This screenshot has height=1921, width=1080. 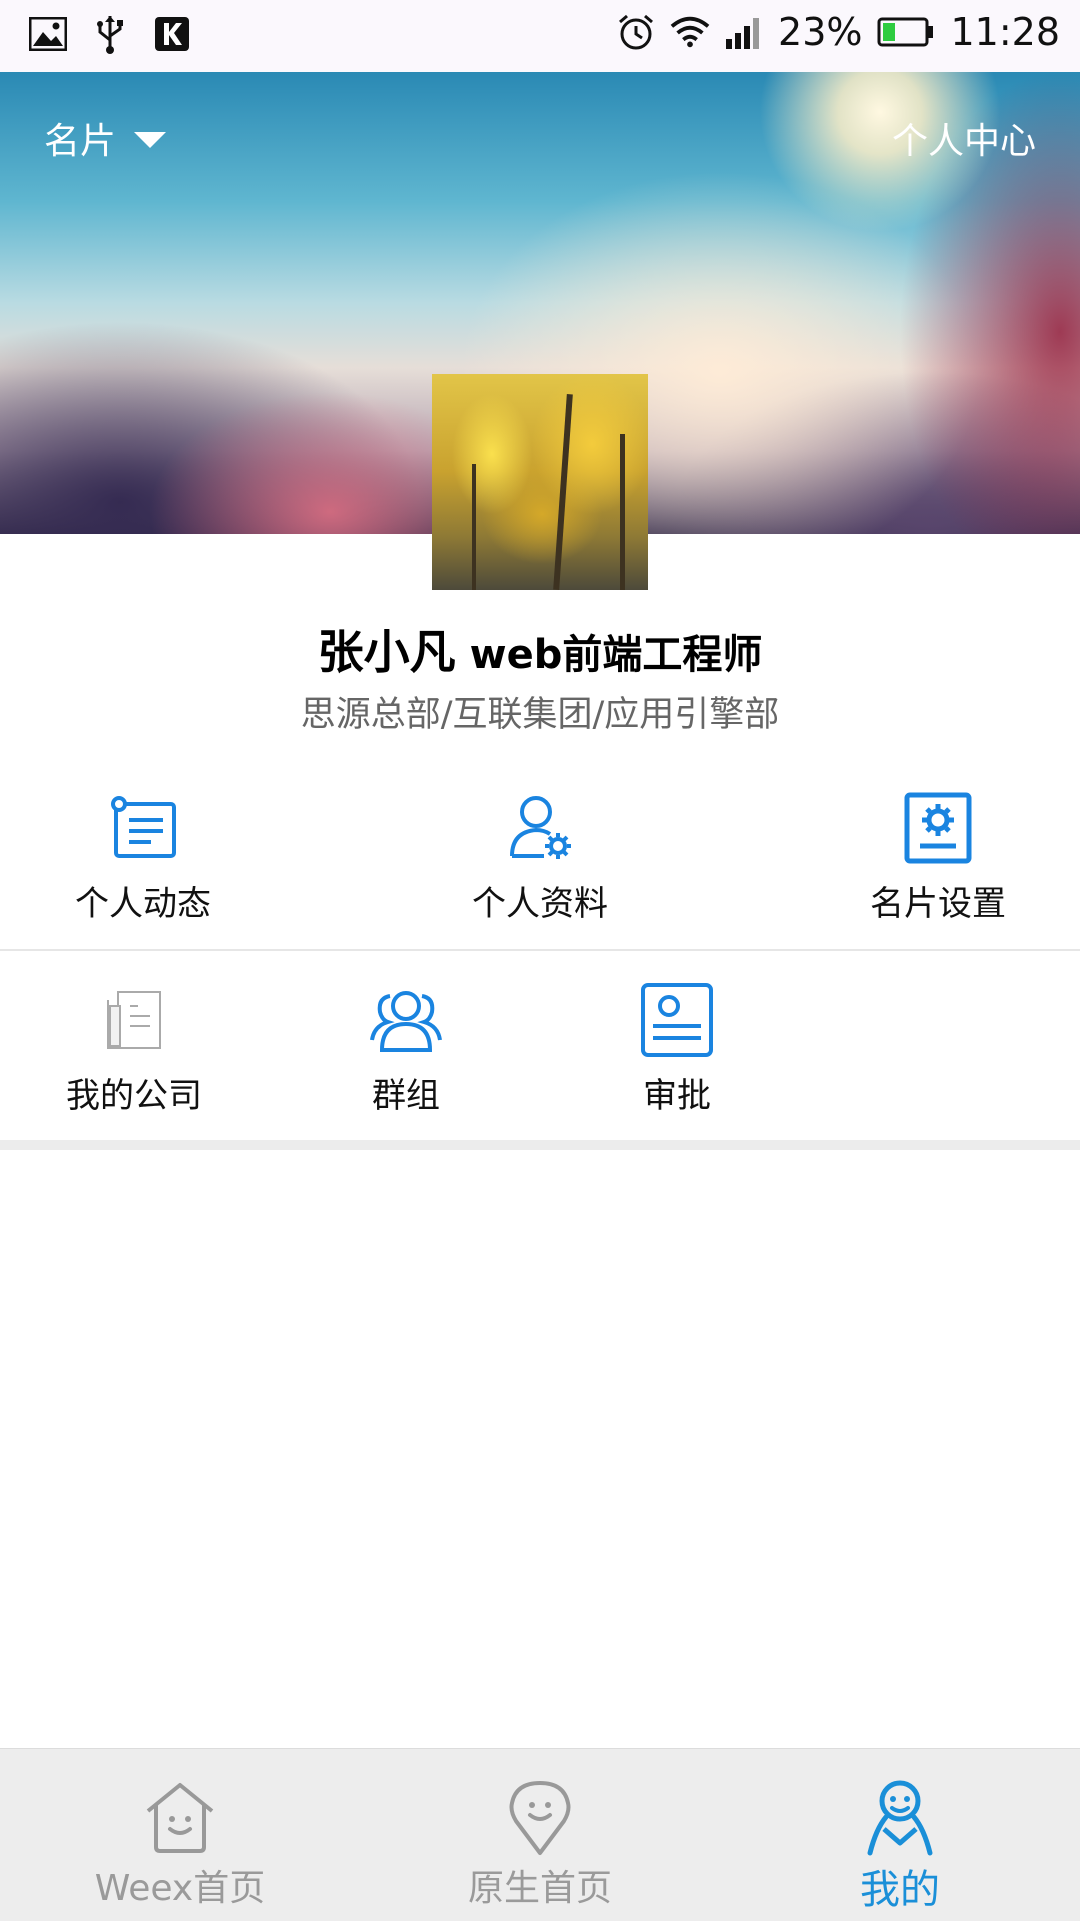 I want to click on menu-item-card-settings: 名片设置, so click(x=934, y=858).